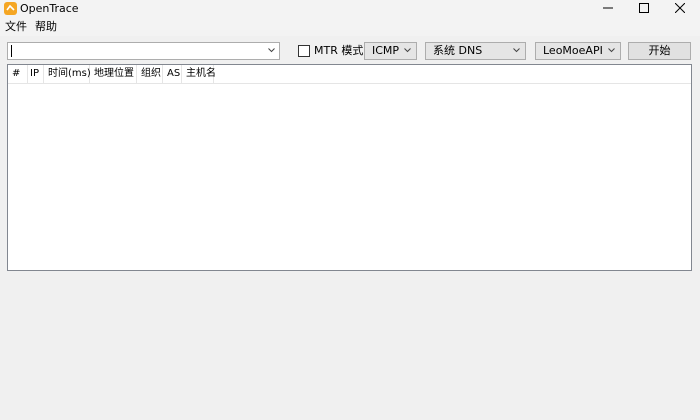 Image resolution: width=700 pixels, height=420 pixels. What do you see at coordinates (16, 26) in the screenshot?
I see `menu-file: 文件` at bounding box center [16, 26].